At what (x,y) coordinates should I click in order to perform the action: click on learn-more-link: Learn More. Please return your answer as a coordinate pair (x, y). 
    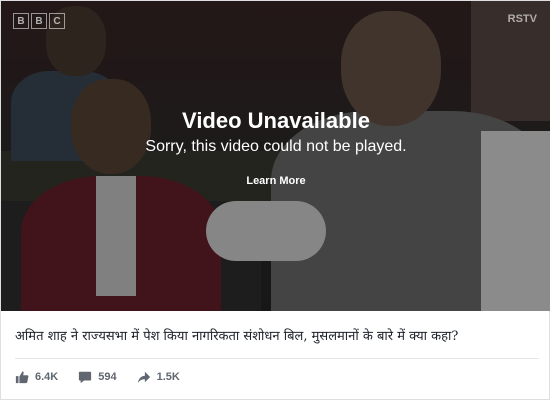
    Looking at the image, I should click on (275, 181).